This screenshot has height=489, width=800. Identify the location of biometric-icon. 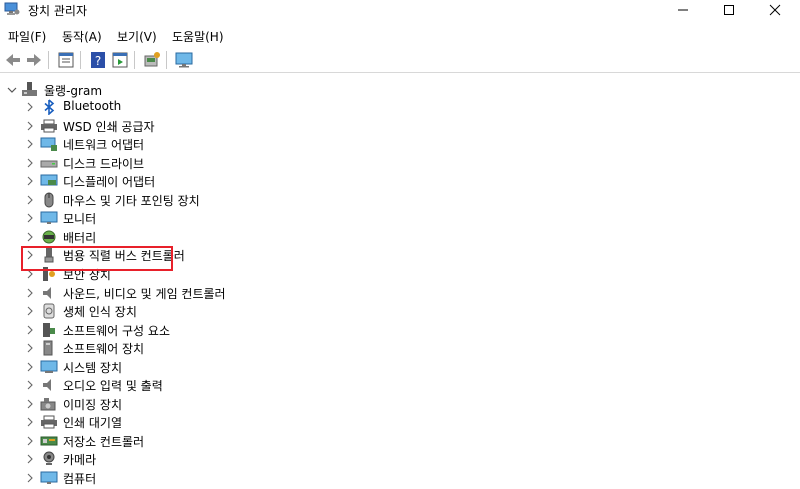
(49, 311).